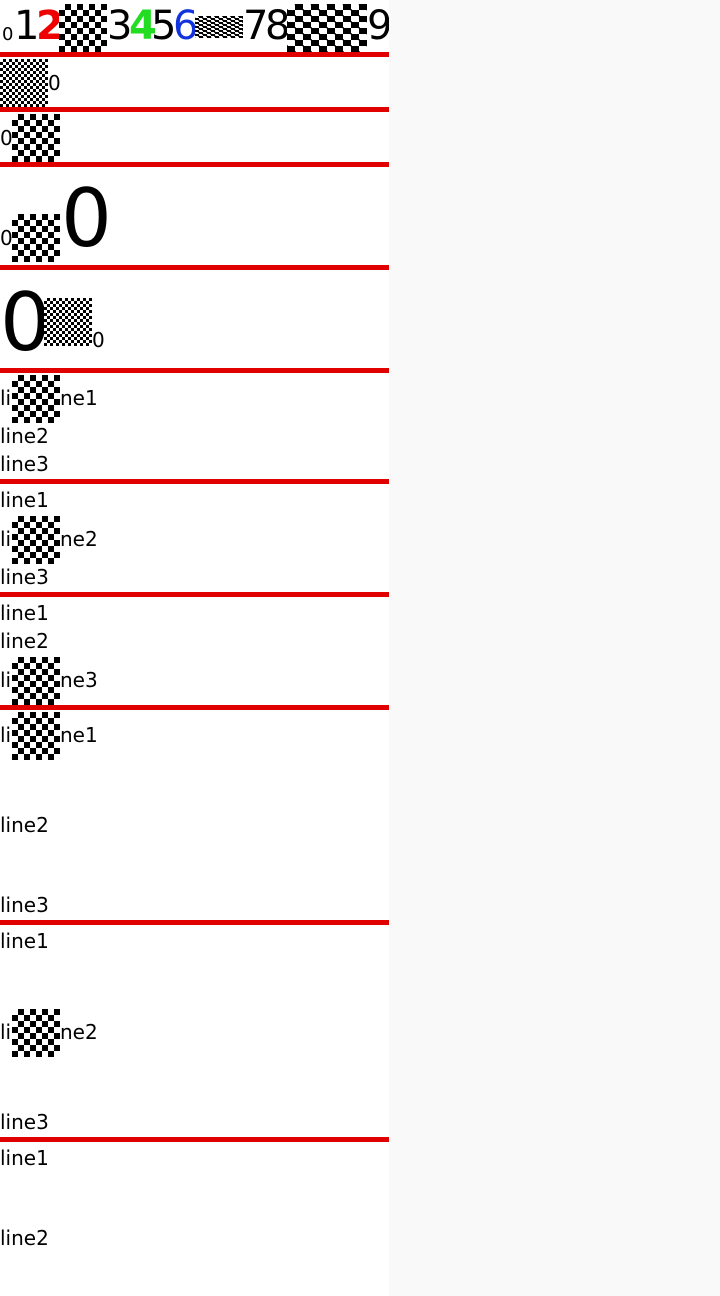 This screenshot has width=720, height=1296. What do you see at coordinates (79, 680) in the screenshot?
I see `text-ne3: ne3` at bounding box center [79, 680].